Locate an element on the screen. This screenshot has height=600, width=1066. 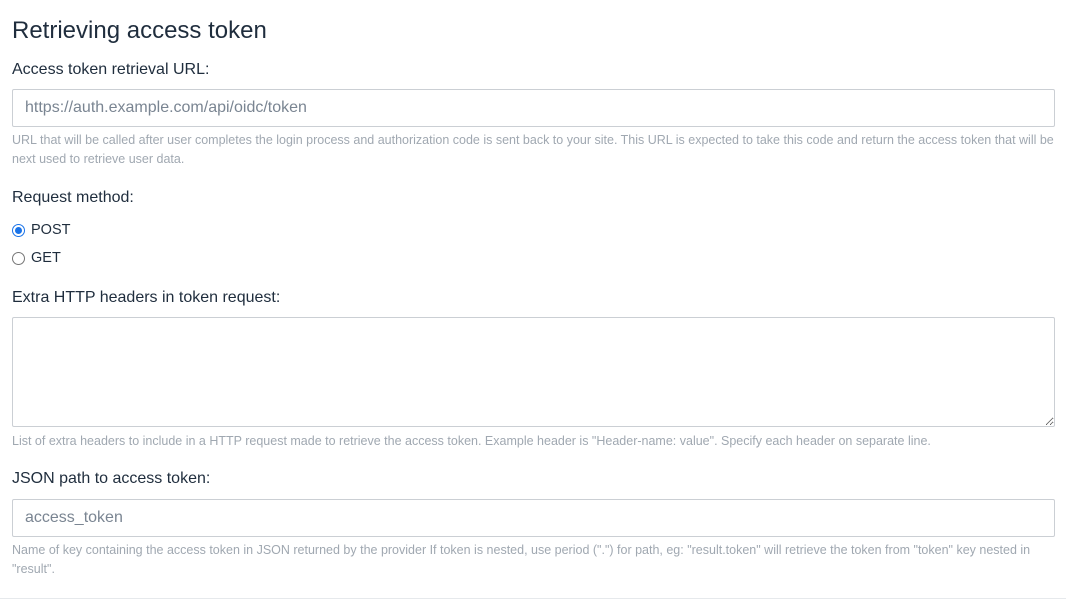
radio-option-get: GET is located at coordinates (36, 258).